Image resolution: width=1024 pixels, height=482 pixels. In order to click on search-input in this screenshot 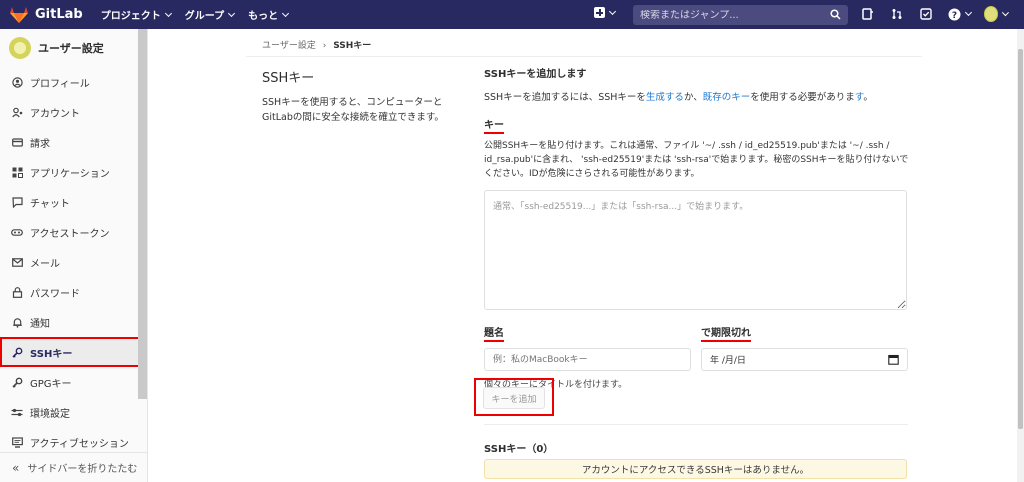, I will do `click(732, 15)`.